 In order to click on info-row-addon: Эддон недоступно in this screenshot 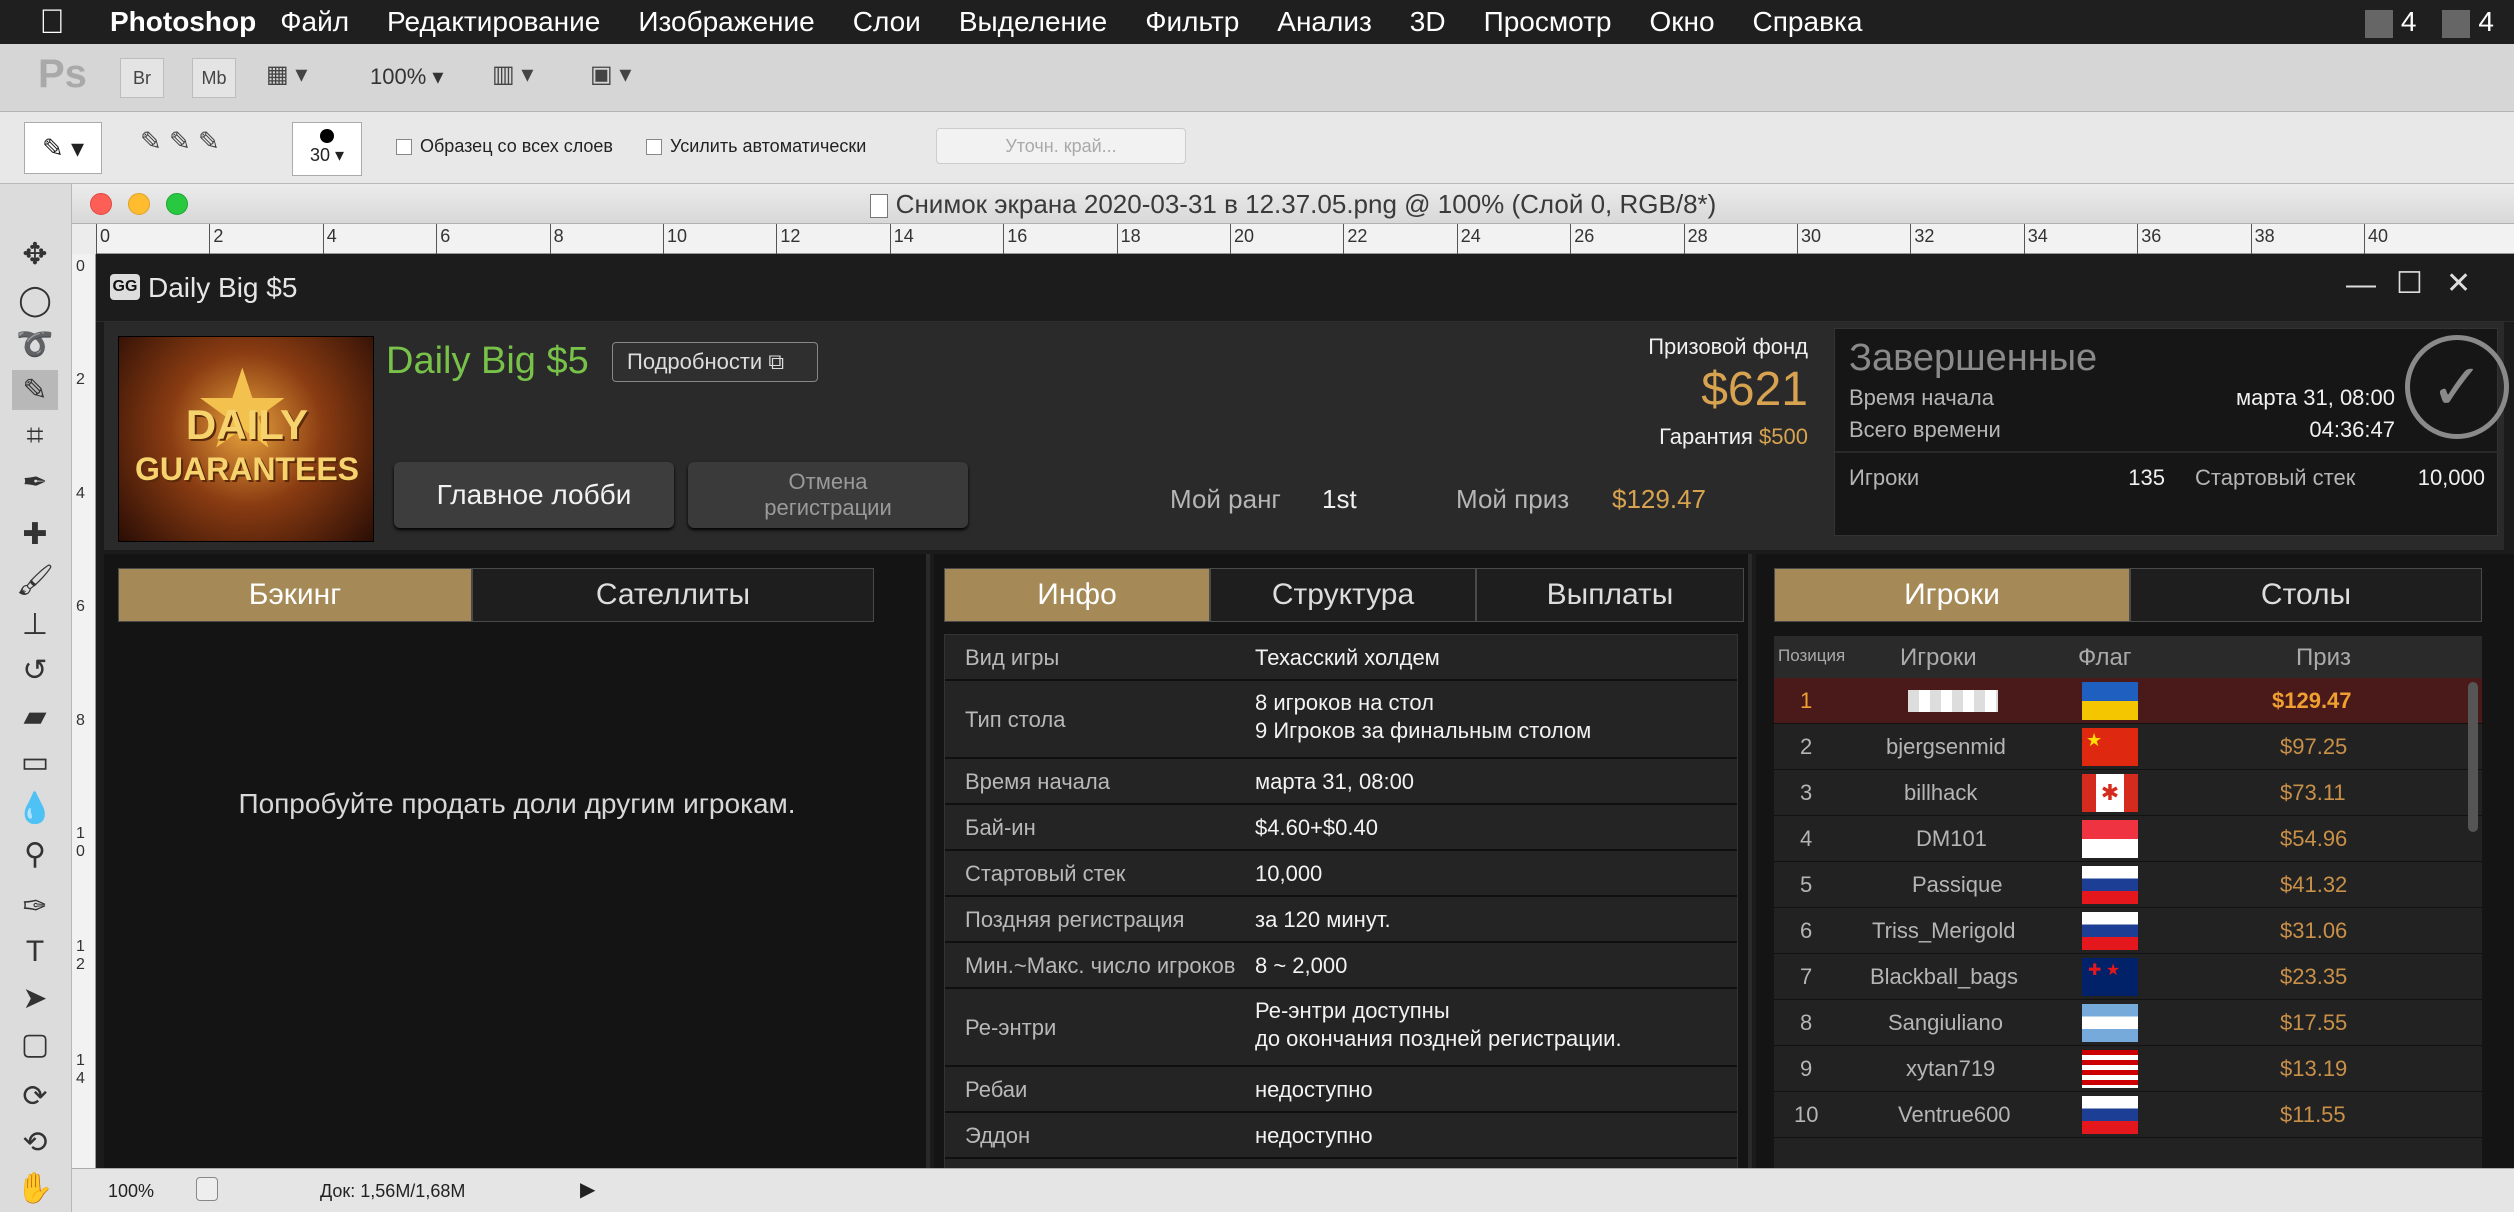, I will do `click(1341, 1136)`.